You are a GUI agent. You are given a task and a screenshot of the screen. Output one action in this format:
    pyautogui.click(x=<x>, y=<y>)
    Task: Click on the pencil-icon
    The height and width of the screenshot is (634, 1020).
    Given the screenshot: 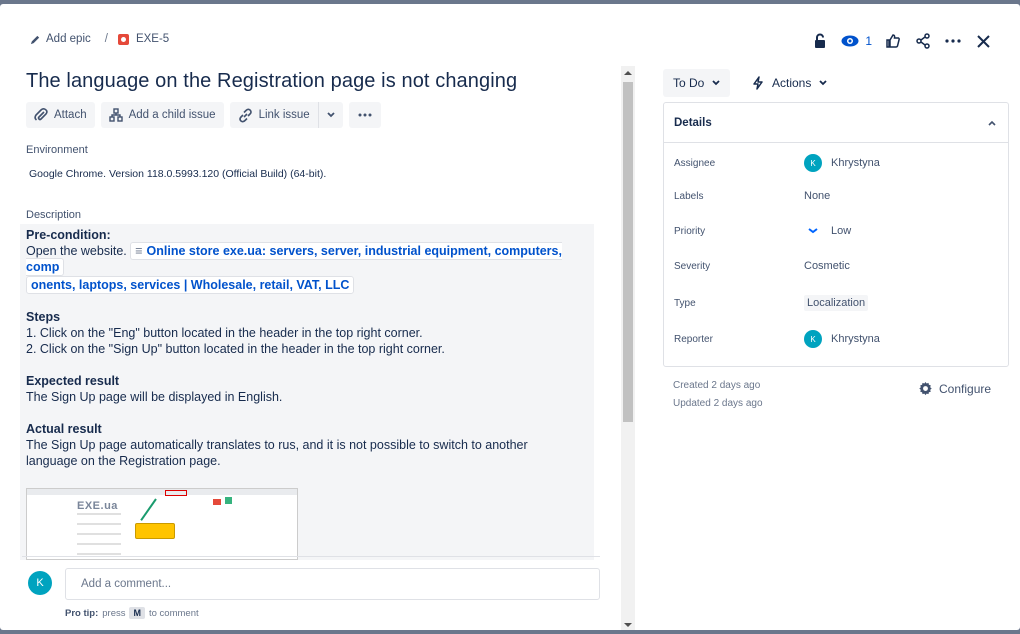 What is the action you would take?
    pyautogui.click(x=35, y=39)
    